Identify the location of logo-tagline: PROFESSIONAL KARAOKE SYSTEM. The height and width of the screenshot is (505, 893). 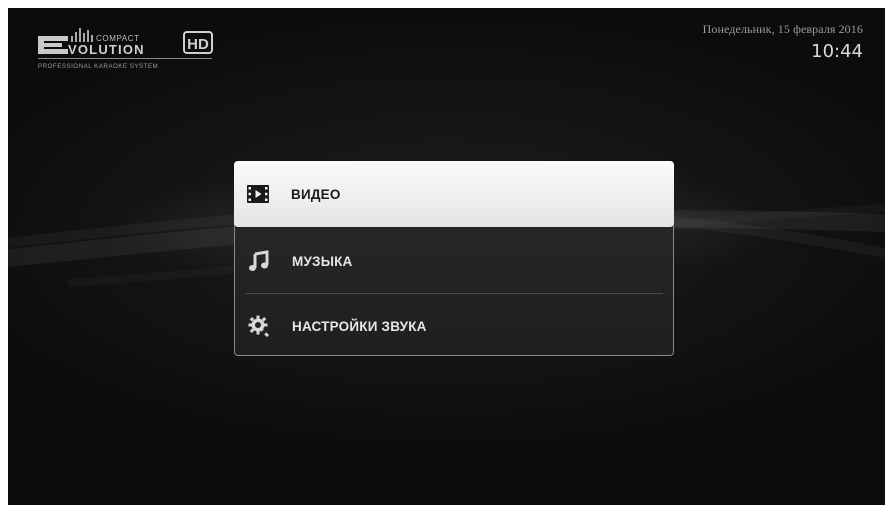
(98, 66).